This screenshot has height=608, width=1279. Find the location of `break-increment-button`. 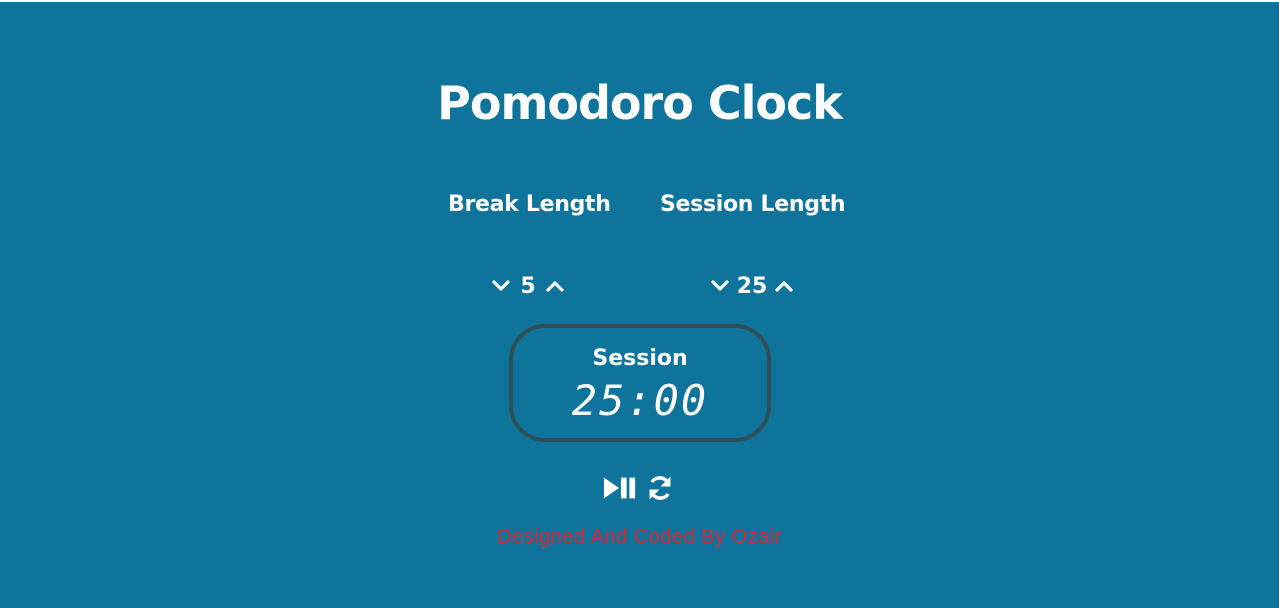

break-increment-button is located at coordinates (555, 286).